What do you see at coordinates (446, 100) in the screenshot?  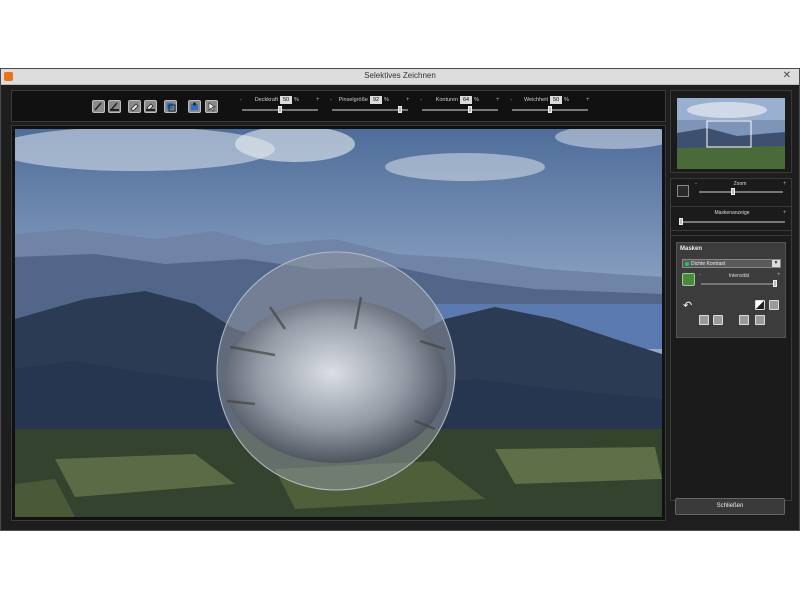 I see `param-label: Konturen` at bounding box center [446, 100].